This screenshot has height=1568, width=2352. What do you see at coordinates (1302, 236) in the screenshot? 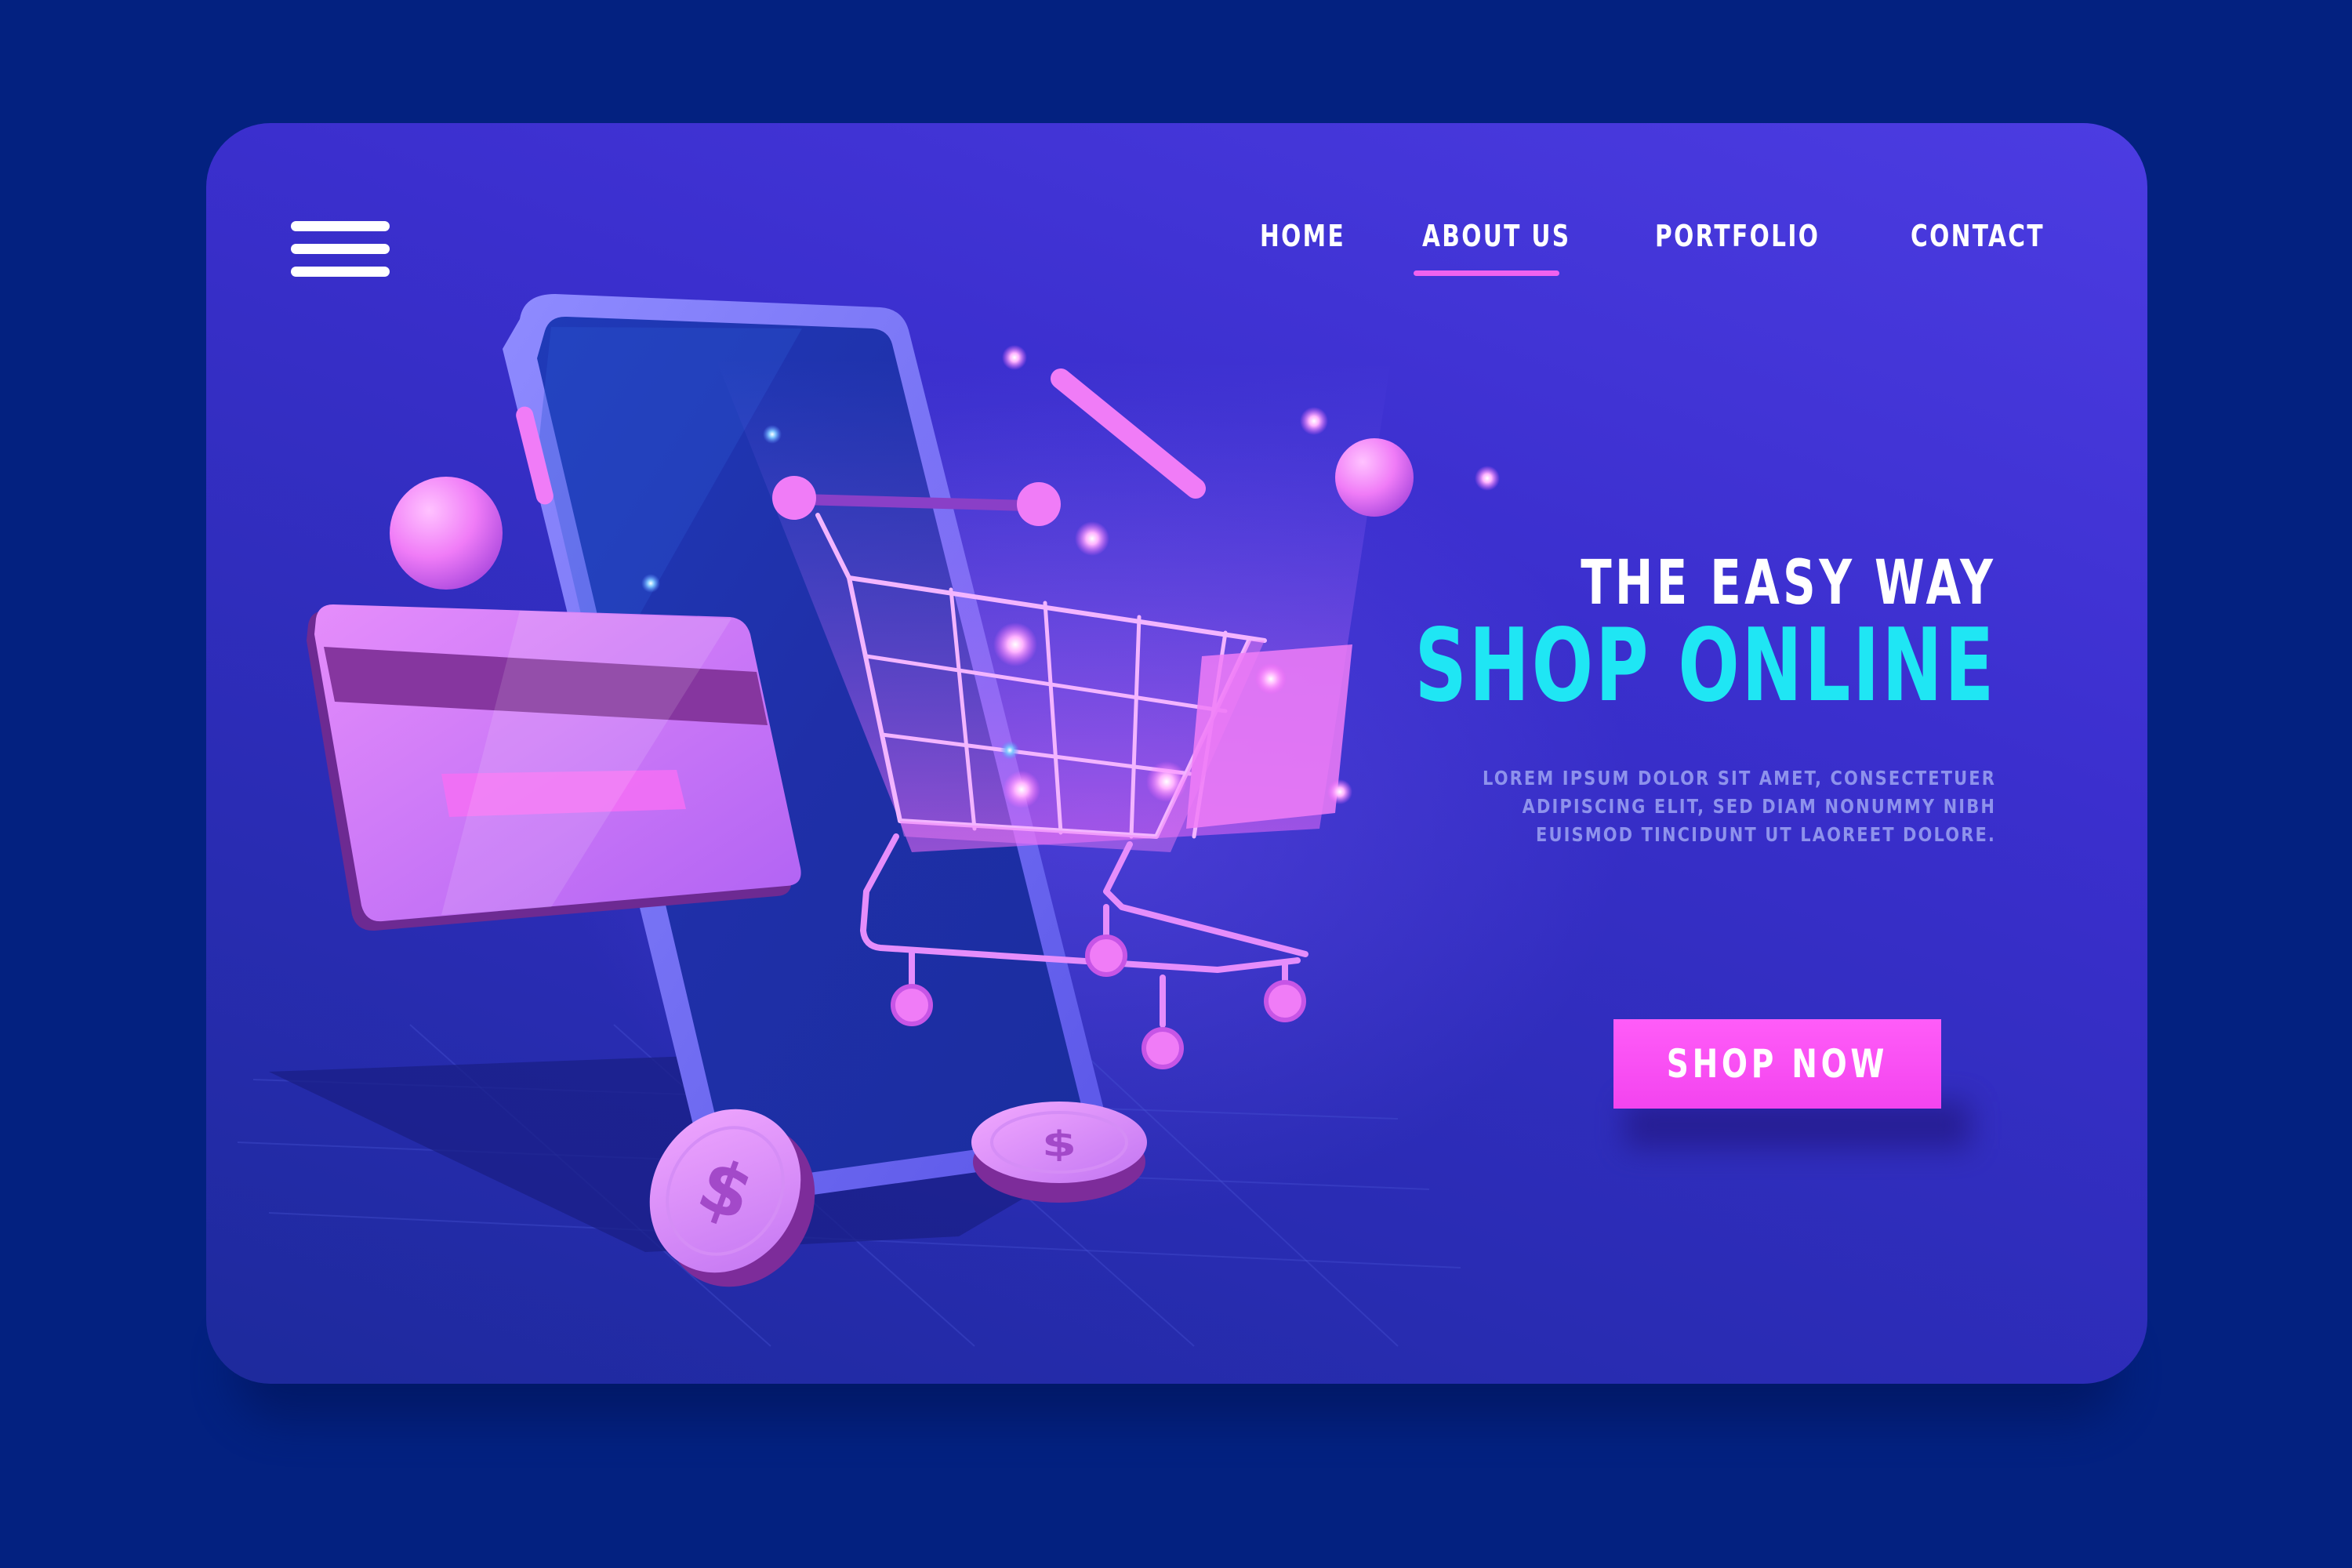
I see `nav-home: HOME` at bounding box center [1302, 236].